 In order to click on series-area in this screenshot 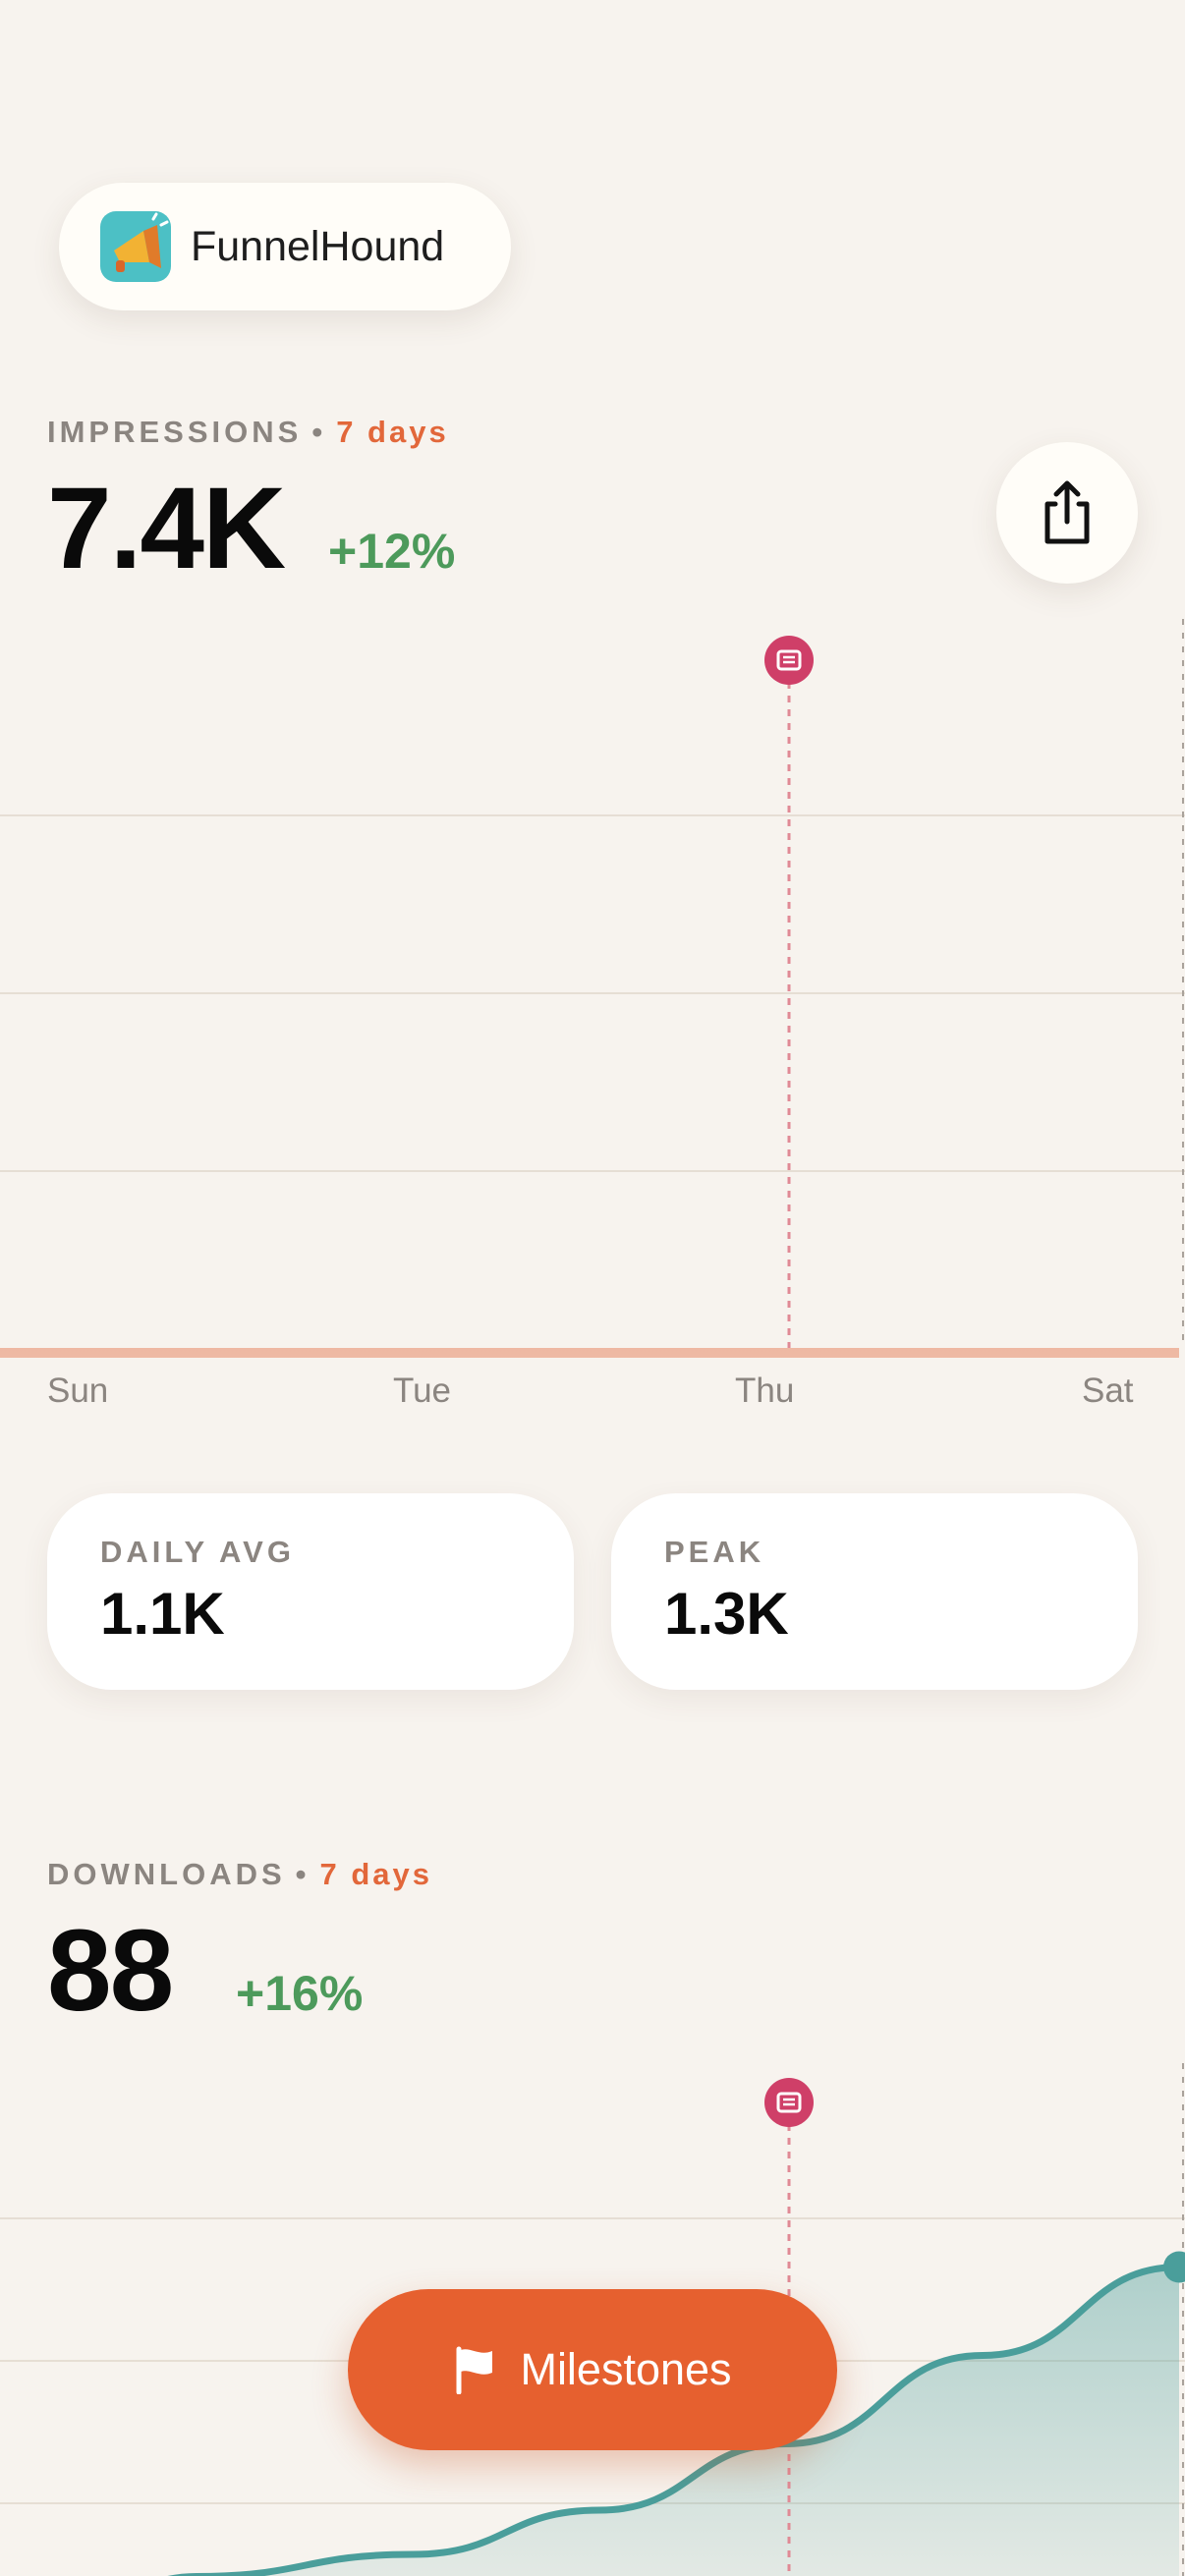, I will do `click(590, 1353)`.